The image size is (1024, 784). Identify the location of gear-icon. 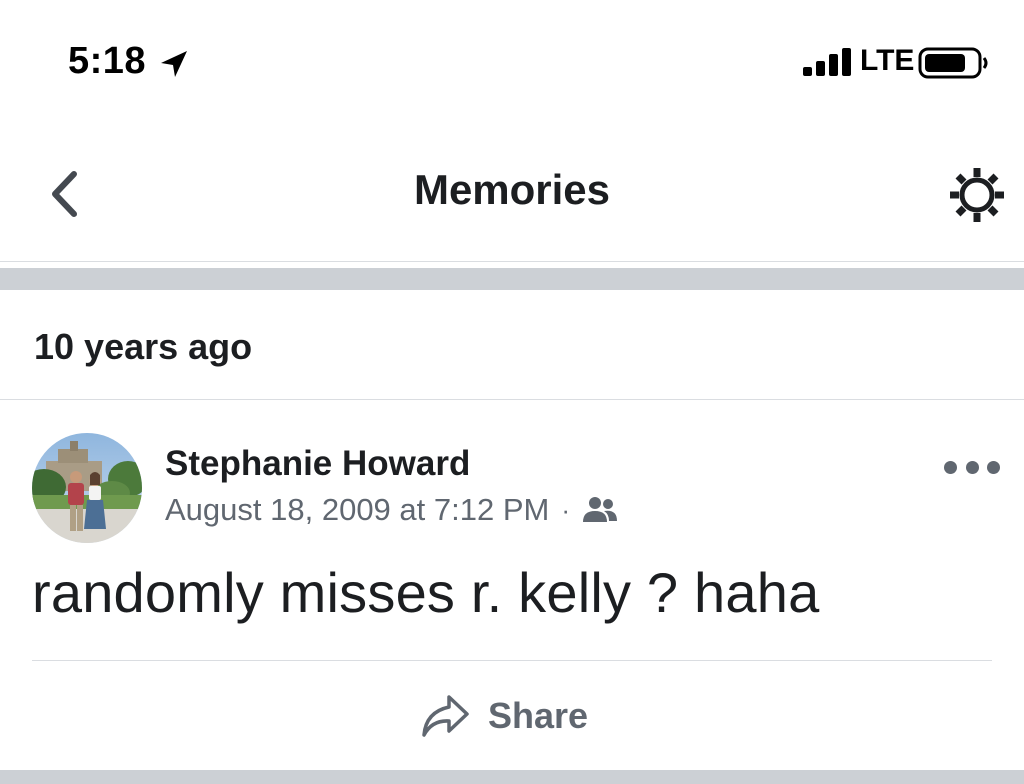
(977, 195).